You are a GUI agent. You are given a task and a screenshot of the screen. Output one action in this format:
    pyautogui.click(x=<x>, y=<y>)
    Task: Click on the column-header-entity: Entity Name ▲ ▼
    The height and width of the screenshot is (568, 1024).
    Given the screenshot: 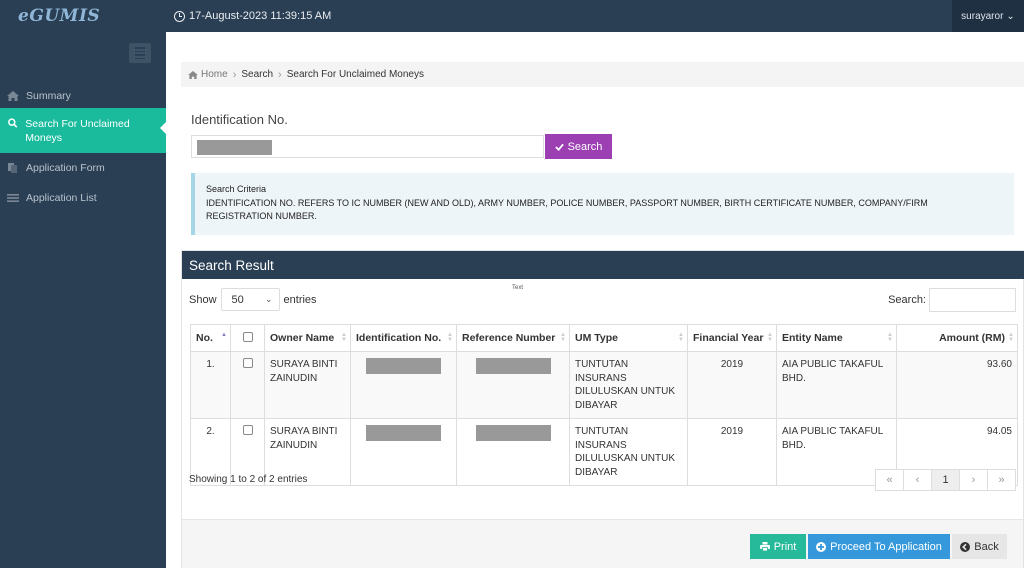 What is the action you would take?
    pyautogui.click(x=836, y=338)
    